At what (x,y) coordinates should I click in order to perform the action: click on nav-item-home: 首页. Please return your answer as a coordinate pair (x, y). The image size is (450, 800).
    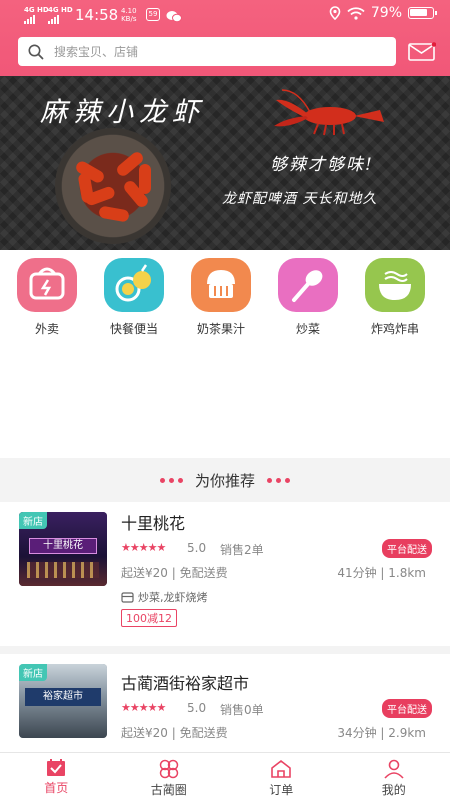
    Looking at the image, I should click on (56, 776).